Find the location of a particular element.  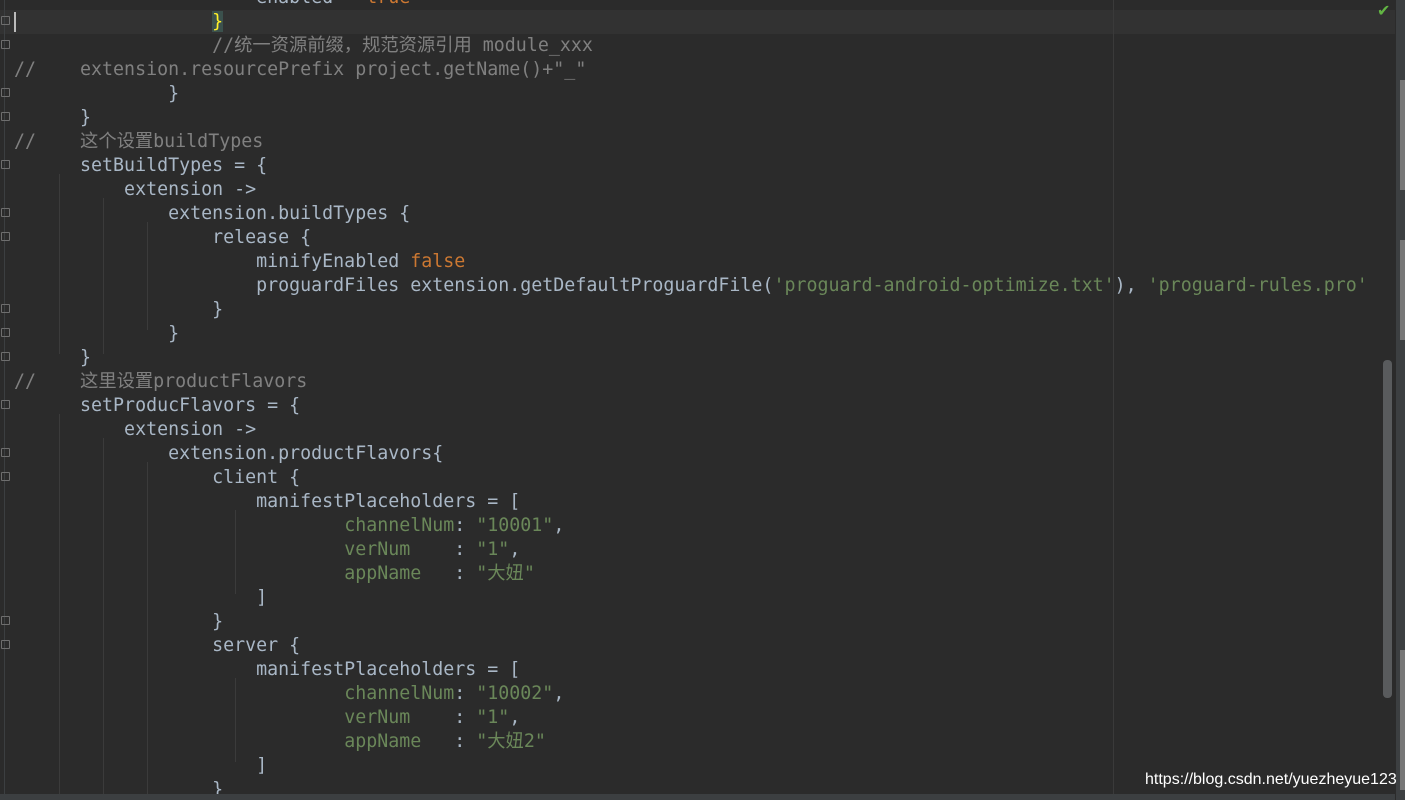

code-line: client { is located at coordinates (157, 478).